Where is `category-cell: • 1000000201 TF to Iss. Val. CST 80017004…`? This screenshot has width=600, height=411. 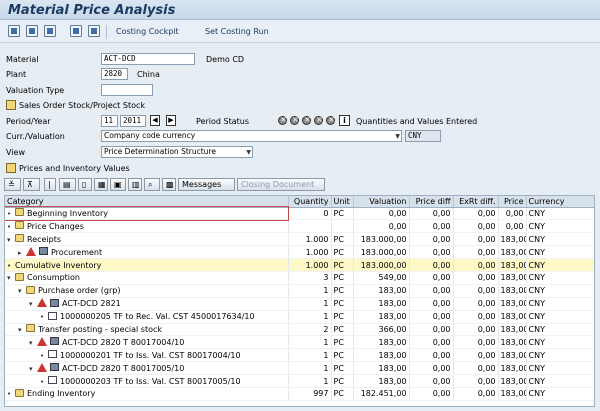 category-cell: • 1000000201 TF to Iss. Val. CST 80017004… is located at coordinates (147, 355).